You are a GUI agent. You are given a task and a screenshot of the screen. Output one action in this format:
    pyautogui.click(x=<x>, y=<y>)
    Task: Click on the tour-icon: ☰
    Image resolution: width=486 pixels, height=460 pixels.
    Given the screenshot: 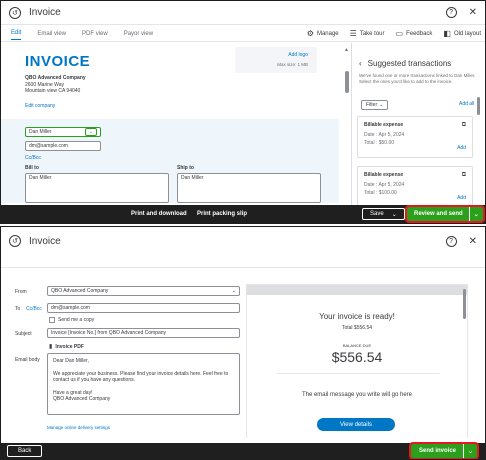 What is the action you would take?
    pyautogui.click(x=353, y=33)
    